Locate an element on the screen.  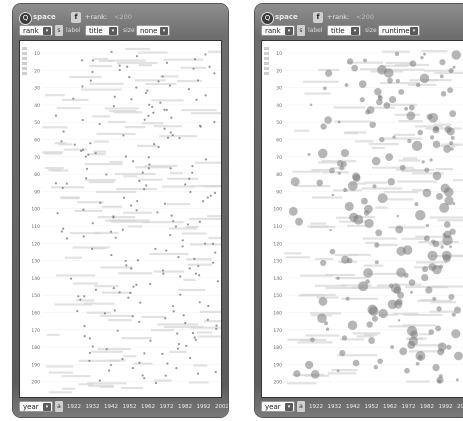
filter-button: f is located at coordinates (318, 17).